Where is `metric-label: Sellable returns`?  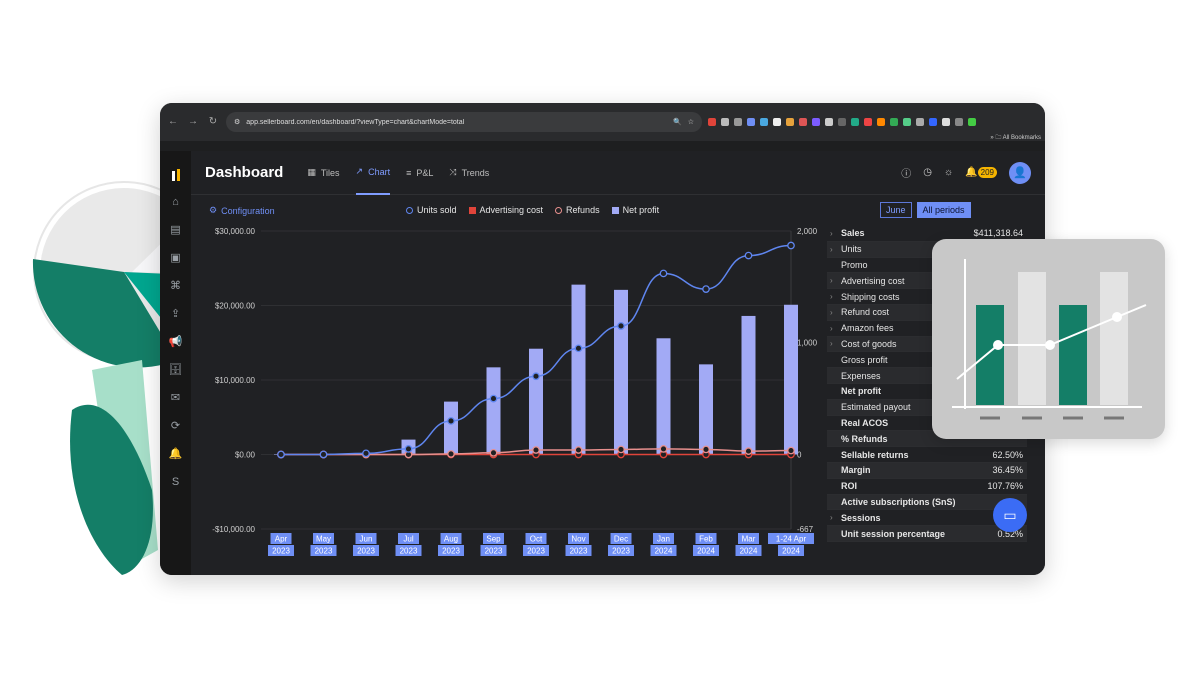 metric-label: Sellable returns is located at coordinates (875, 454).